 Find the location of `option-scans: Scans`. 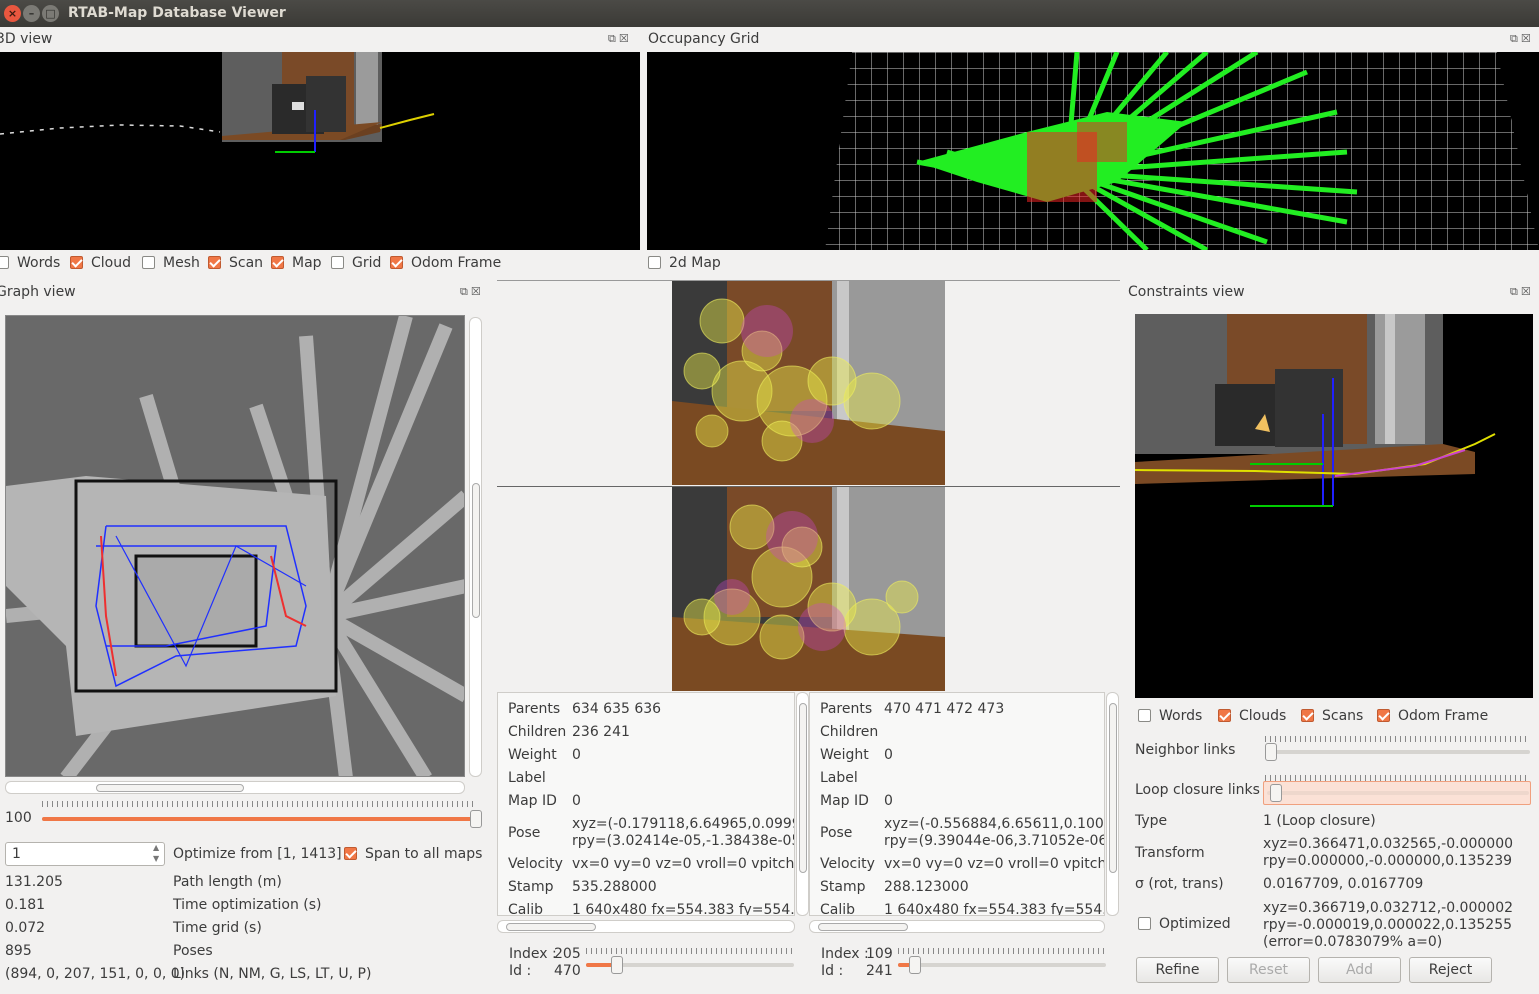

option-scans: Scans is located at coordinates (1332, 716).